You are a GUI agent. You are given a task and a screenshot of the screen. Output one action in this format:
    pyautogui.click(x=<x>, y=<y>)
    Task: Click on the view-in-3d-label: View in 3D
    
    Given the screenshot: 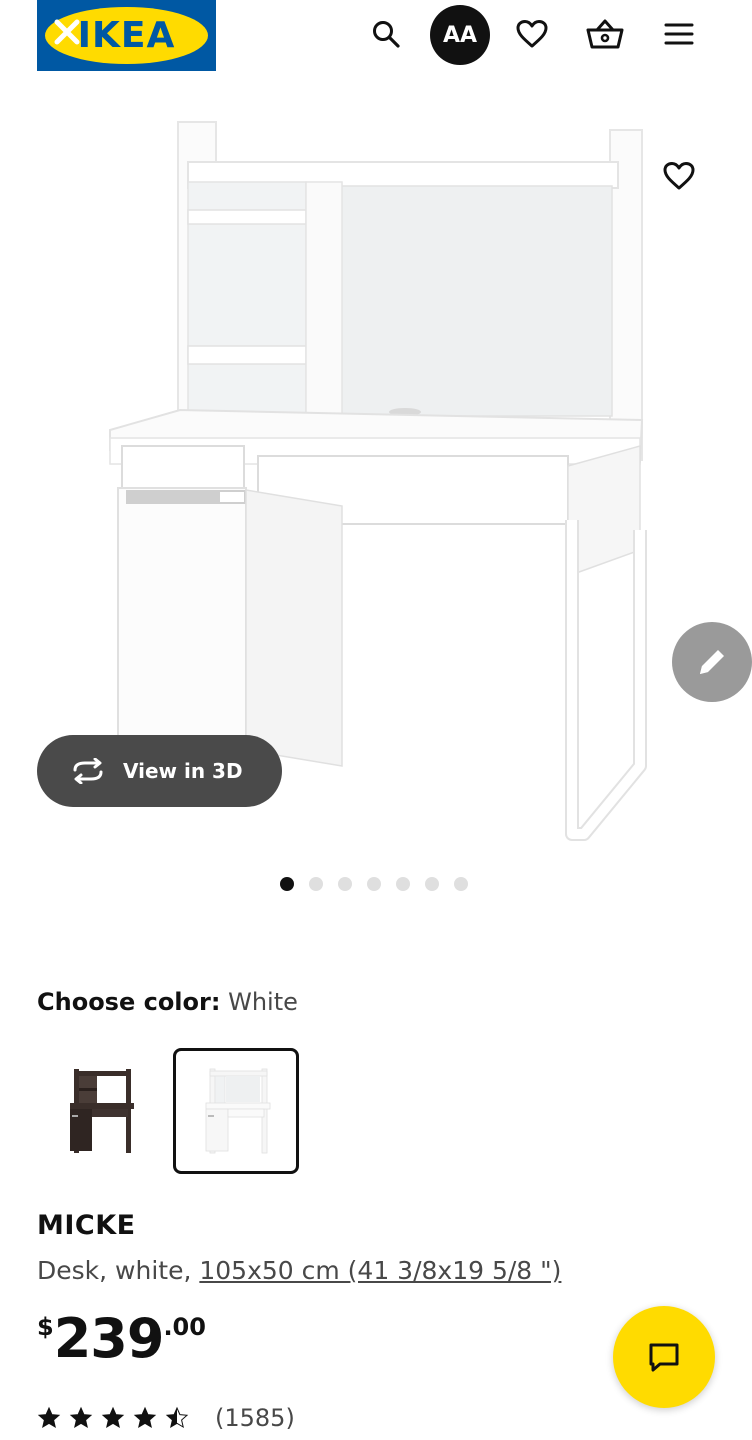 What is the action you would take?
    pyautogui.click(x=183, y=771)
    